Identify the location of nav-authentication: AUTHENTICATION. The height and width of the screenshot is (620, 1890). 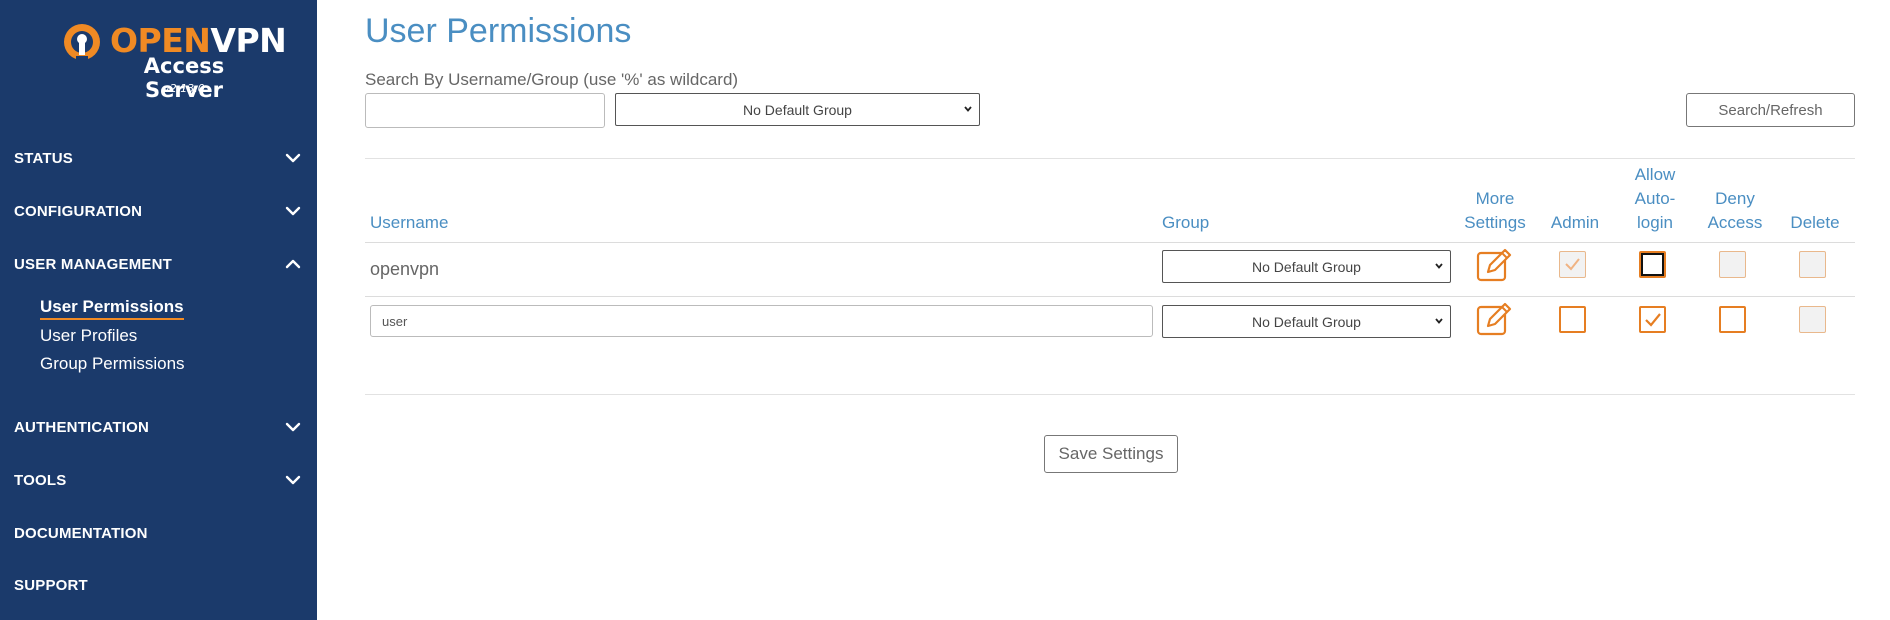
(158, 427).